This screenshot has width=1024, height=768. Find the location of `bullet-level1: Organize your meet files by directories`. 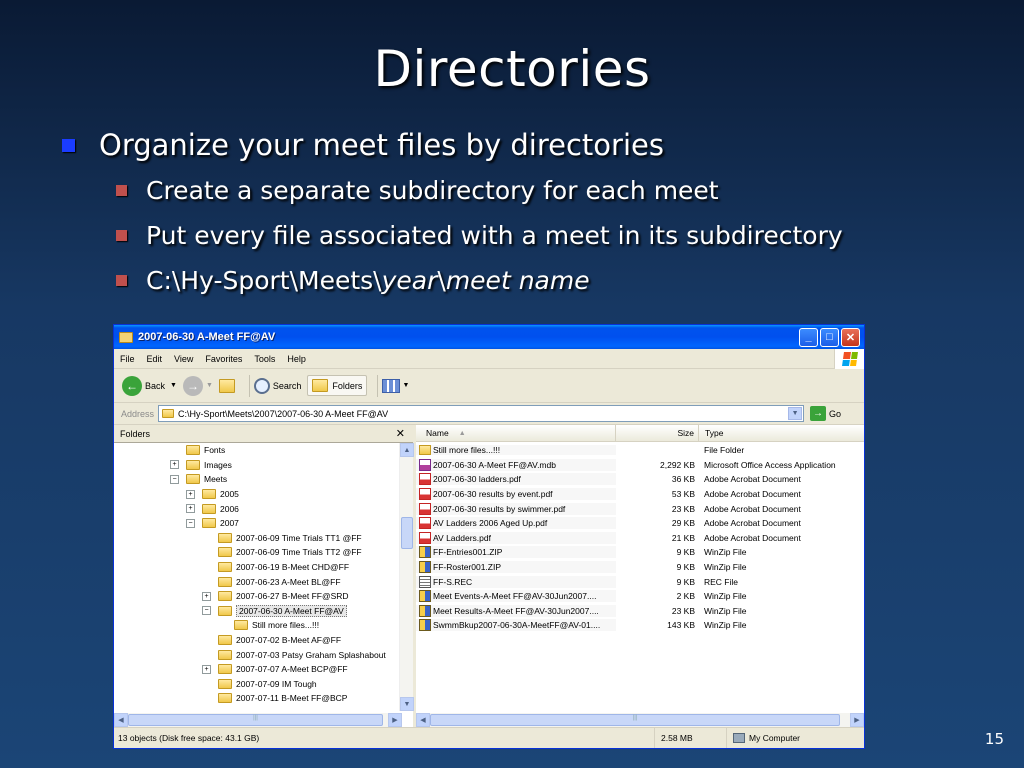

bullet-level1: Organize your meet files by directories is located at coordinates (363, 145).